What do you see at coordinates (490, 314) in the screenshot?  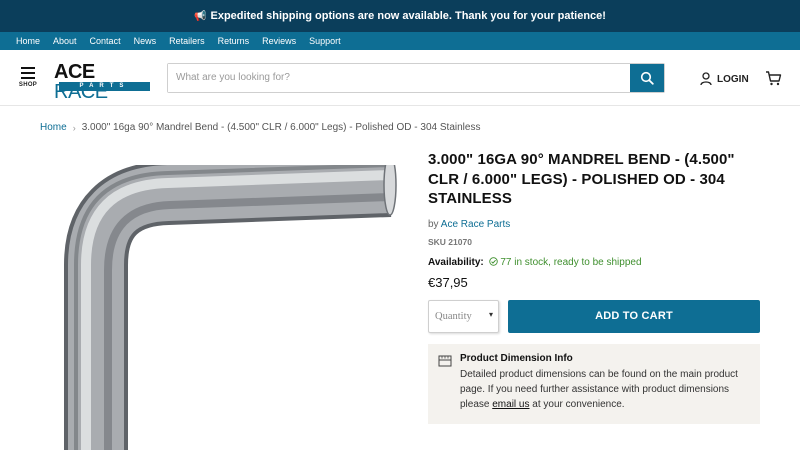 I see `chevron-updown-icon: ▾` at bounding box center [490, 314].